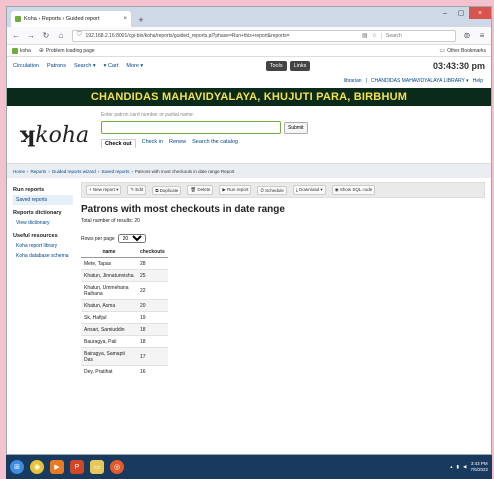 This screenshot has height=479, width=494. What do you see at coordinates (235, 190) in the screenshot?
I see `run-report-button: ▶ Run report` at bounding box center [235, 190].